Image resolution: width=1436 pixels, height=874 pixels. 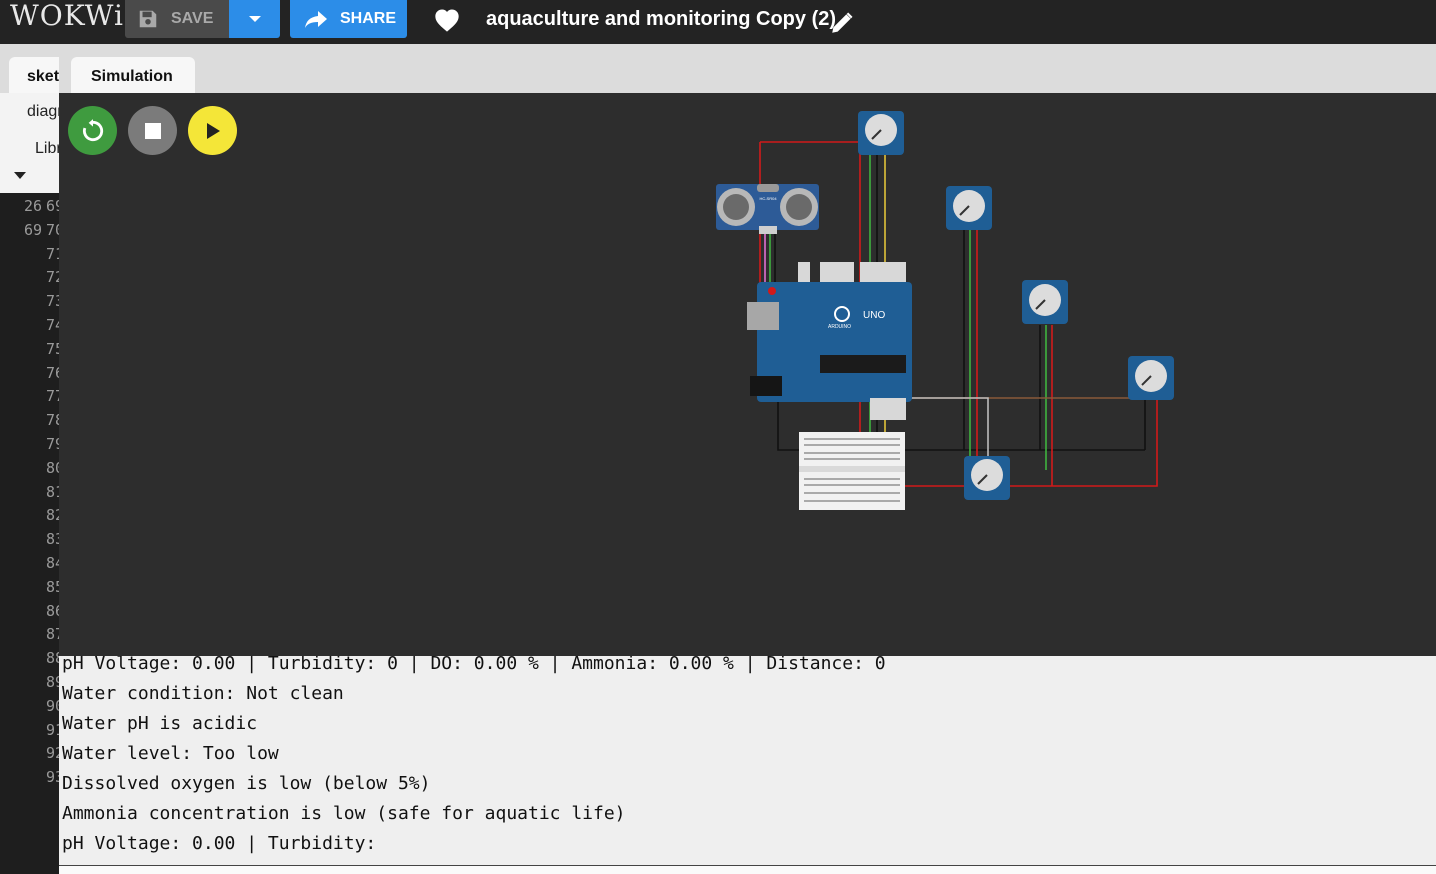 What do you see at coordinates (133, 75) in the screenshot?
I see `tab-simulation: Simulation` at bounding box center [133, 75].